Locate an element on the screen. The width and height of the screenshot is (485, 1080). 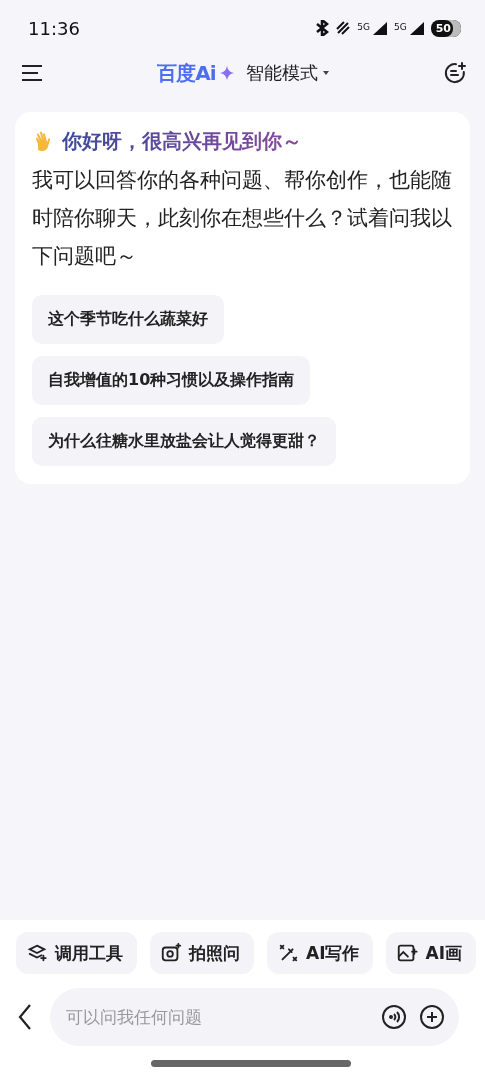
tool-chip: AI画 is located at coordinates (431, 953).